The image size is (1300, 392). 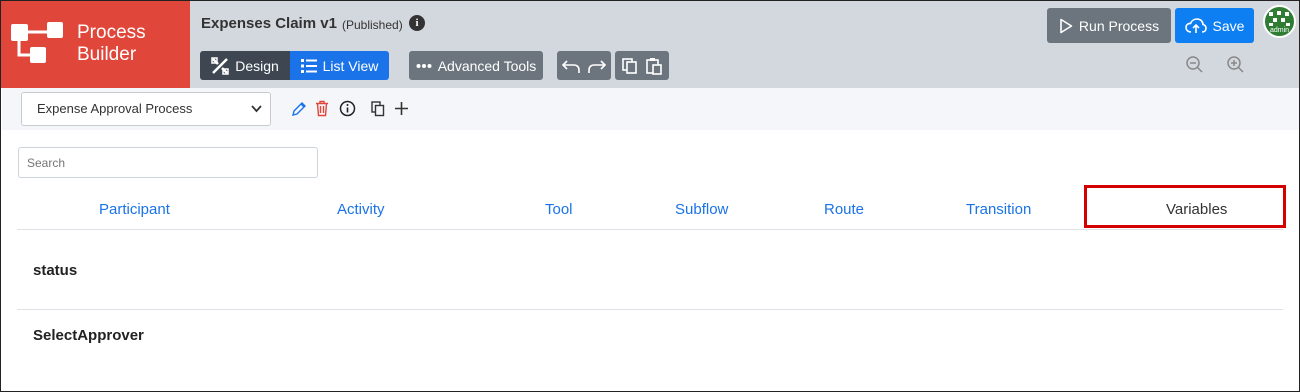 What do you see at coordinates (88, 335) in the screenshot?
I see `variable-item: SelectApprover` at bounding box center [88, 335].